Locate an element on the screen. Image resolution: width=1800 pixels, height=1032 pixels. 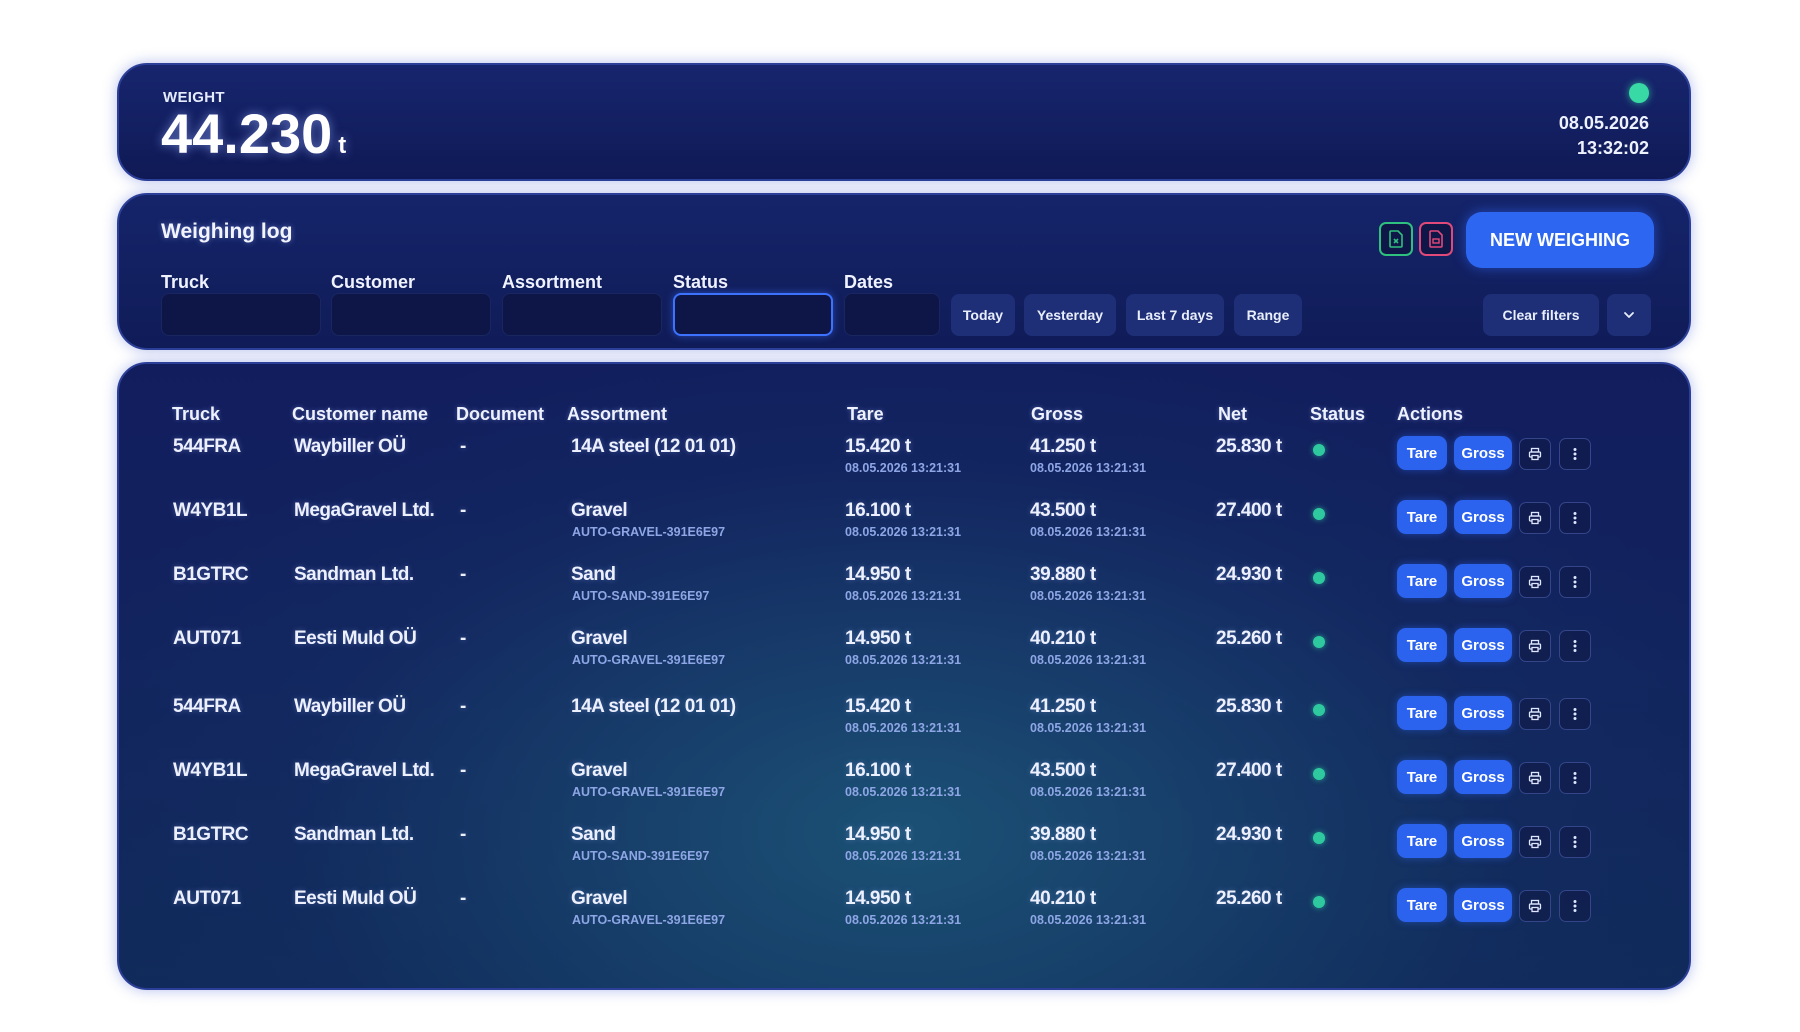
column-header-truck: Truck is located at coordinates (196, 414).